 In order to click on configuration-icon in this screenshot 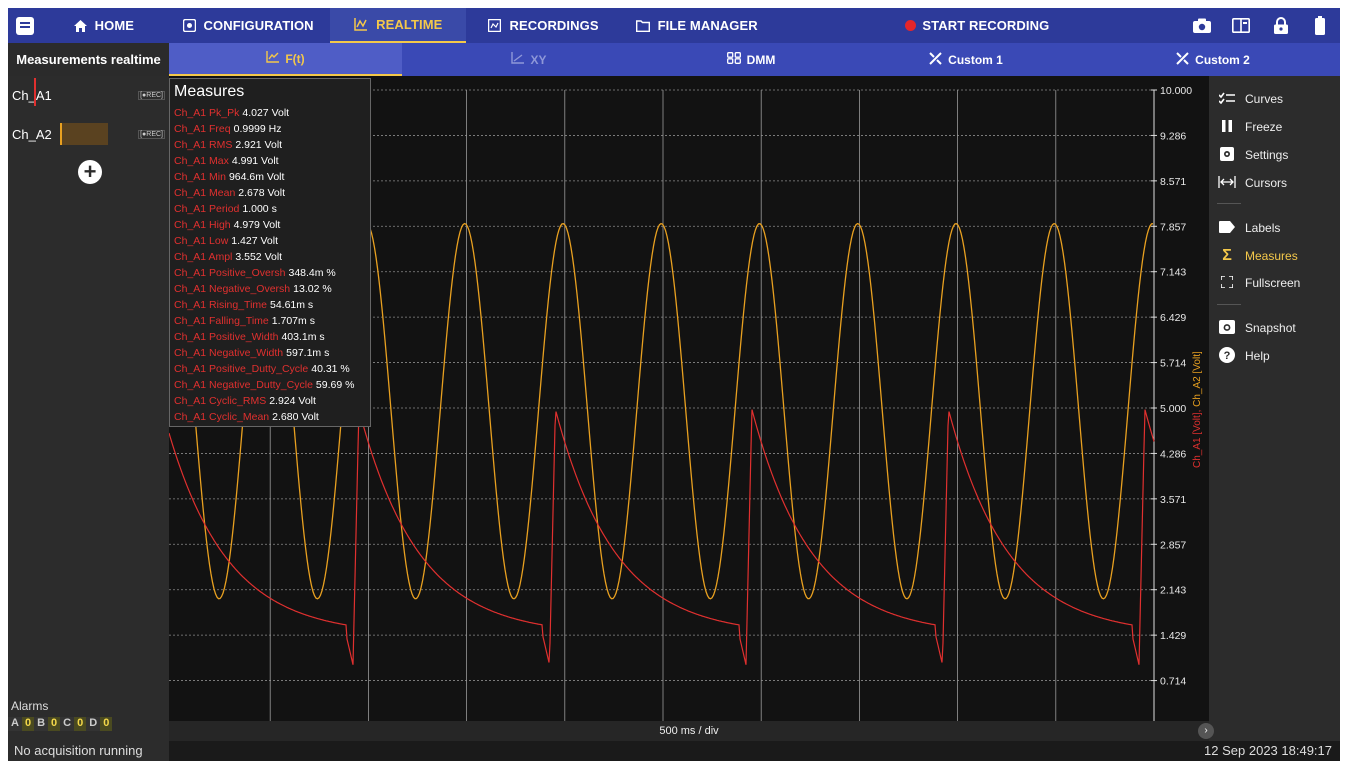, I will do `click(189, 25)`.